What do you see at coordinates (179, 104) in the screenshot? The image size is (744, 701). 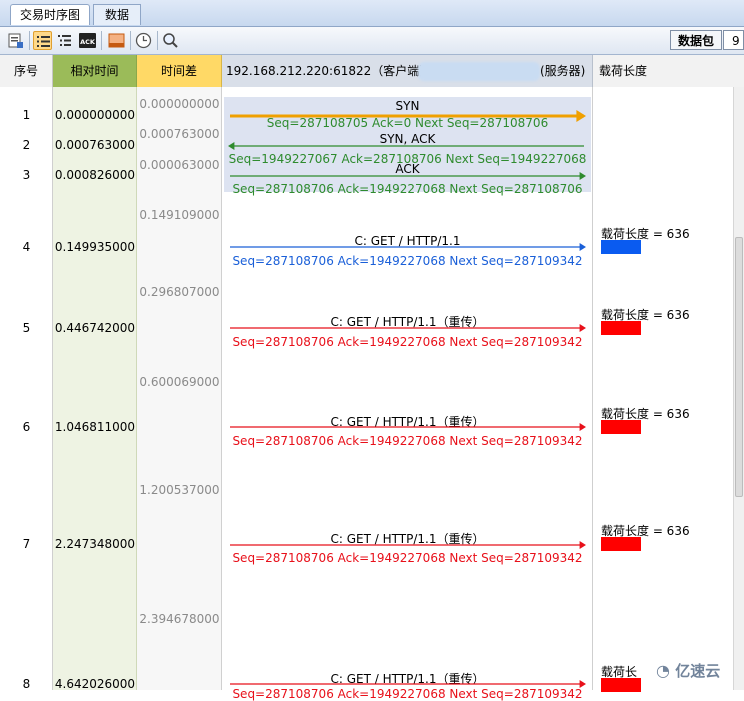 I see `row-delta-time: 0.000000000` at bounding box center [179, 104].